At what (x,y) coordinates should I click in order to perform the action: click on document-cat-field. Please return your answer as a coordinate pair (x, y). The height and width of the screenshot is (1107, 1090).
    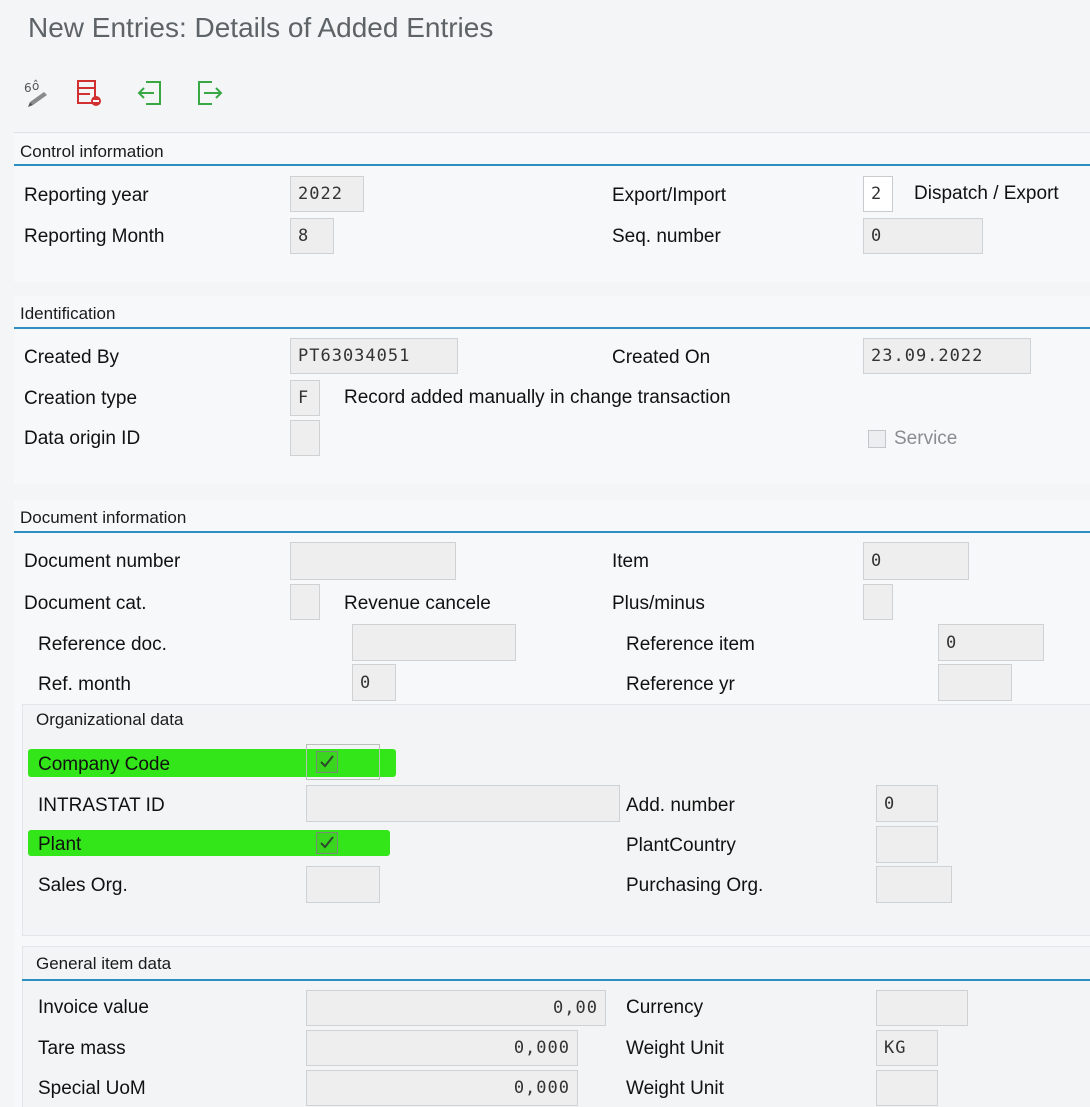
    Looking at the image, I should click on (305, 602).